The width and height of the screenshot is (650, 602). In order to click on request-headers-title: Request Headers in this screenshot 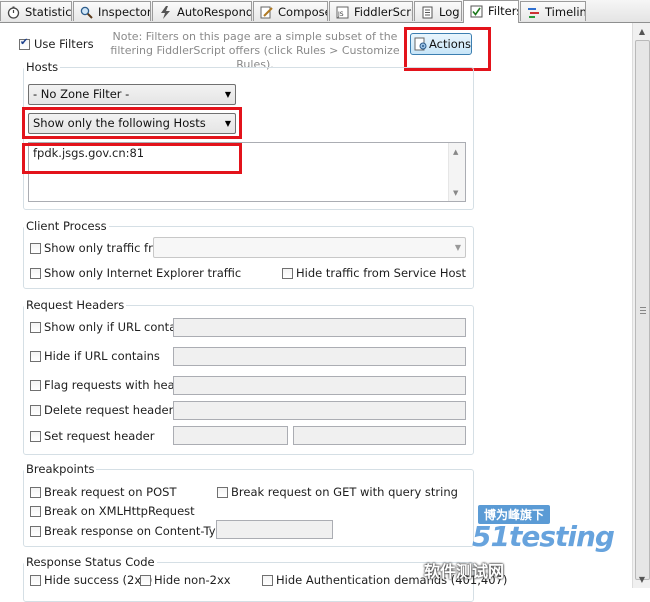, I will do `click(75, 305)`.